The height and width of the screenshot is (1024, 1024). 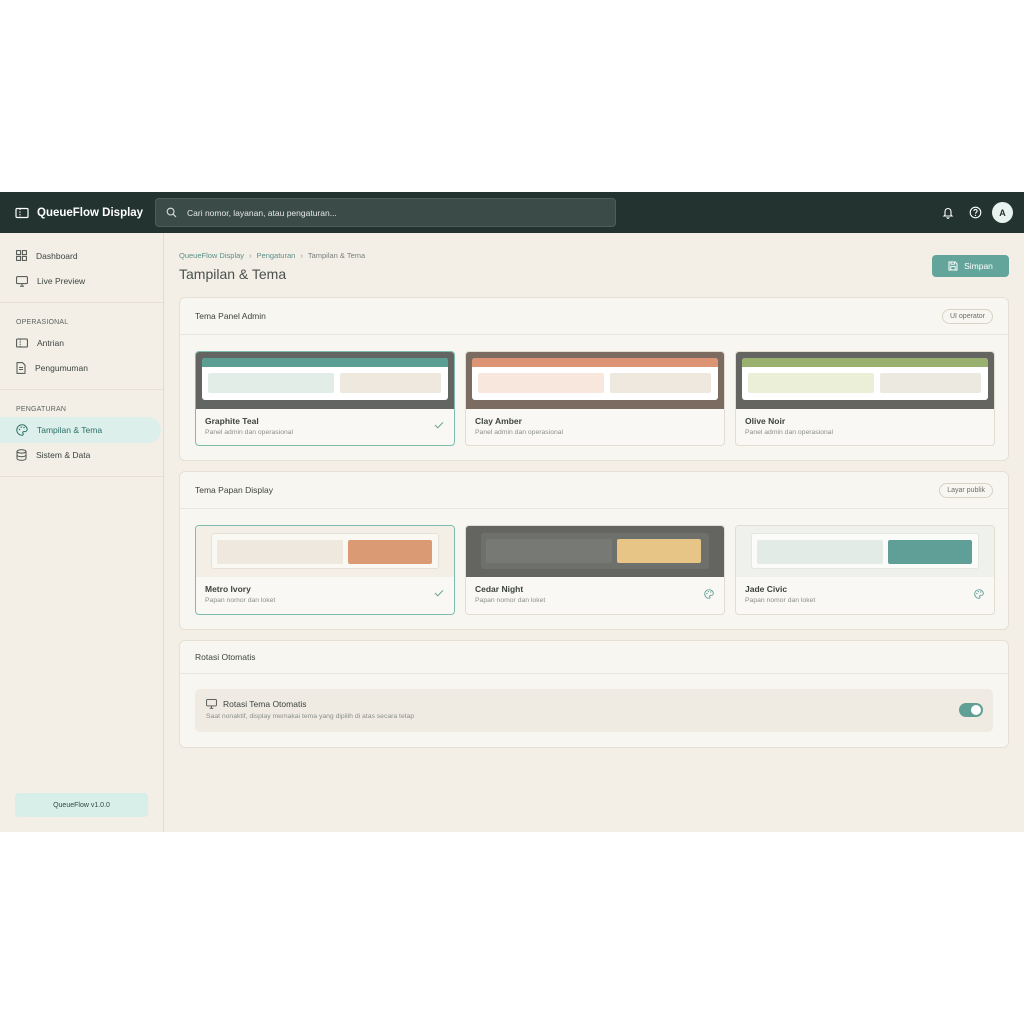 I want to click on breadcrumb-link-pengaturan: Pengaturan, so click(x=276, y=255).